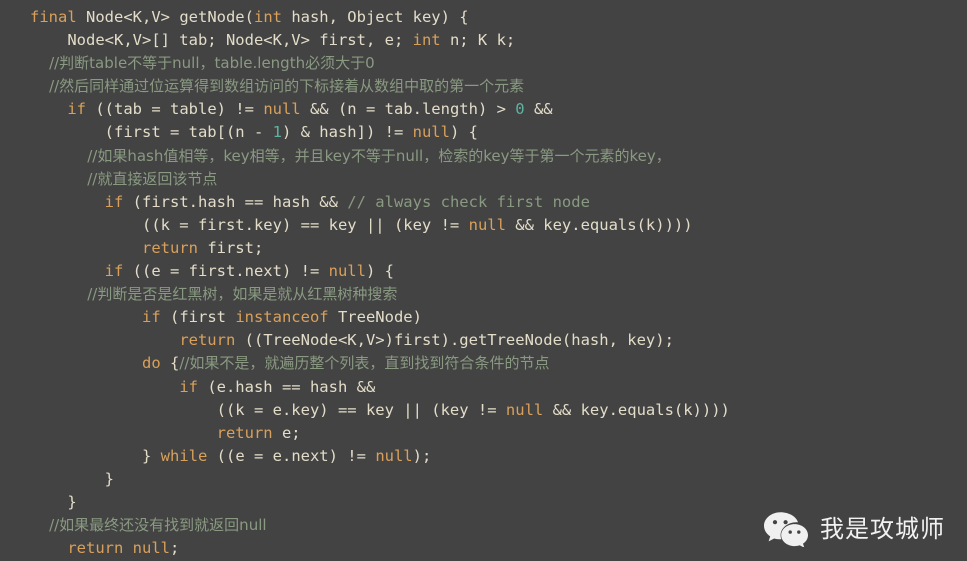 The image size is (967, 561). I want to click on code-line: }, so click(483, 479).